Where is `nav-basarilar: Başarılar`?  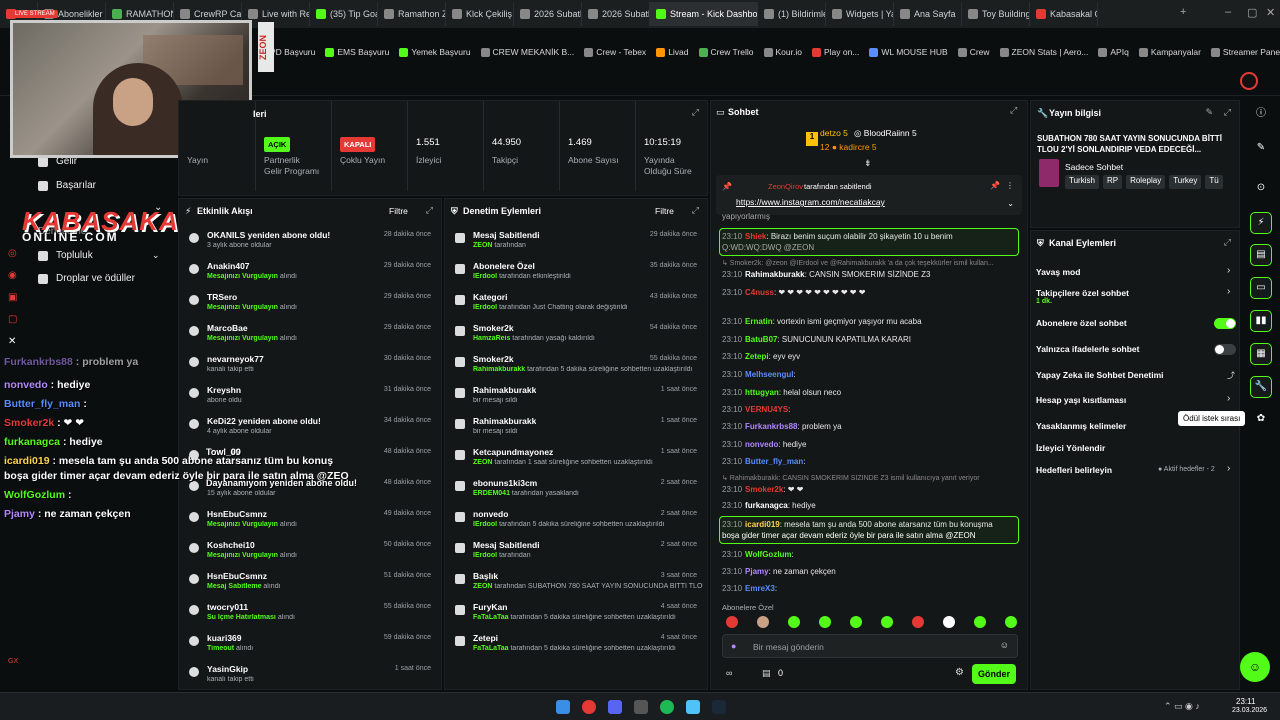
nav-basarilar: Başarılar is located at coordinates (67, 185).